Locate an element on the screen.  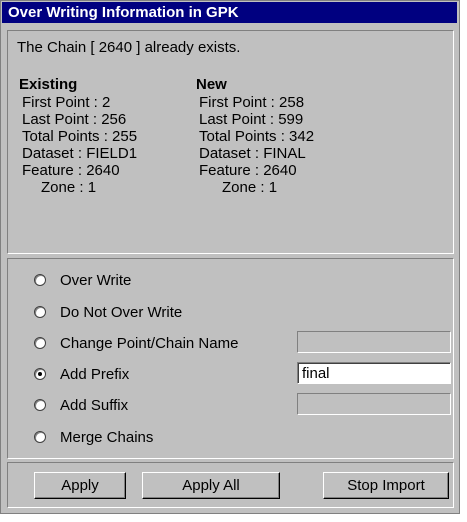
option-label: Merge Chains is located at coordinates (107, 437).